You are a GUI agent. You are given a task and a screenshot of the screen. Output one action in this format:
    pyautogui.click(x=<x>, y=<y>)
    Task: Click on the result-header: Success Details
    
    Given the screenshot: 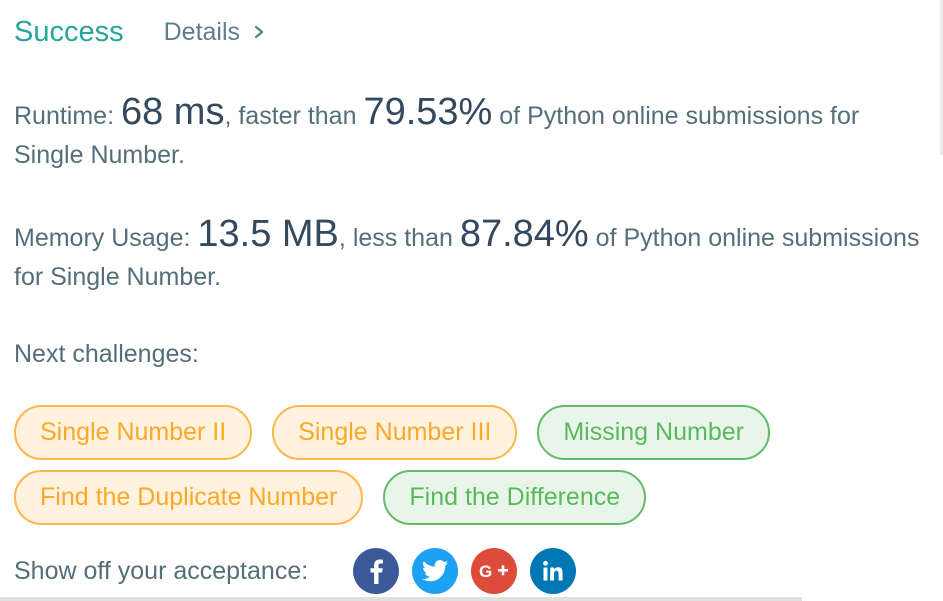 What is the action you would take?
    pyautogui.click(x=140, y=32)
    